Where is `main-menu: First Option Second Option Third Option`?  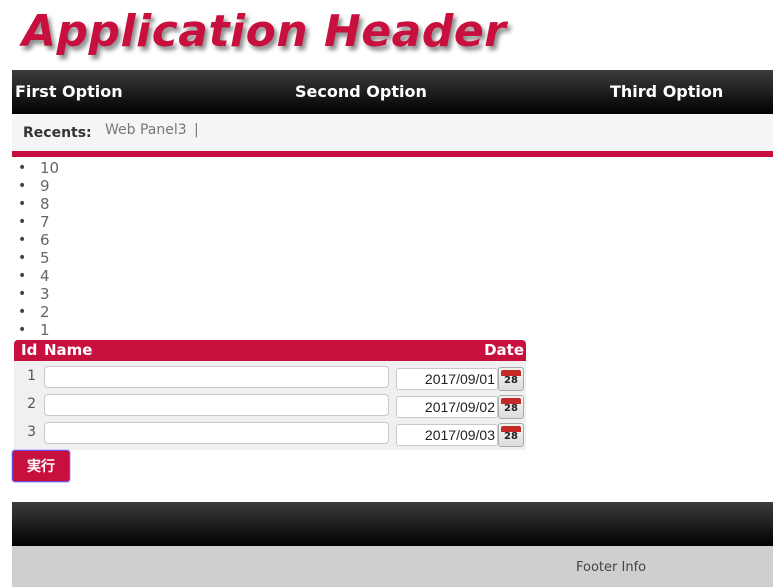 main-menu: First Option Second Option Third Option is located at coordinates (392, 92).